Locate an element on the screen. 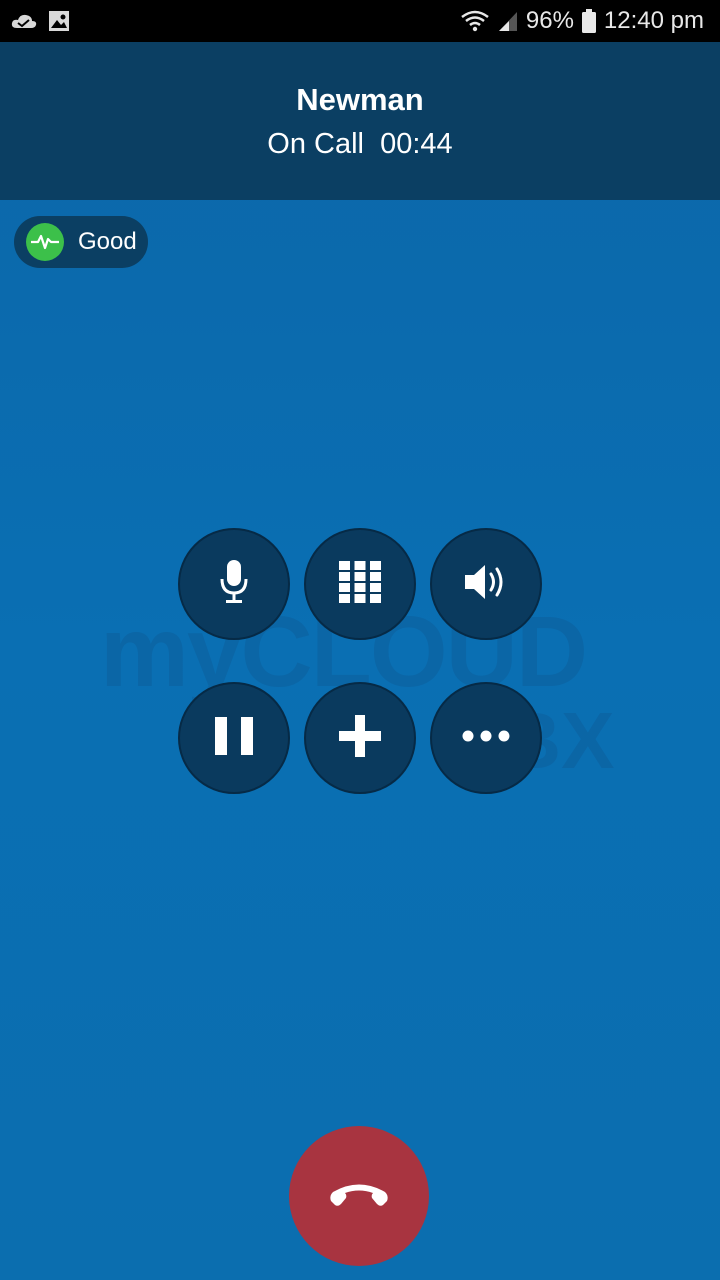 This screenshot has width=720, height=1280. speaker-button is located at coordinates (486, 584).